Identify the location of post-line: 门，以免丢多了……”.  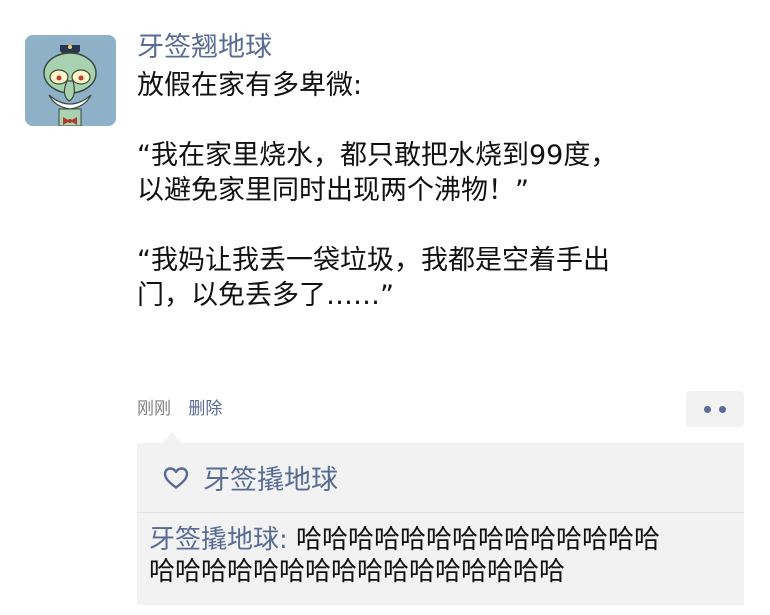
(265, 295).